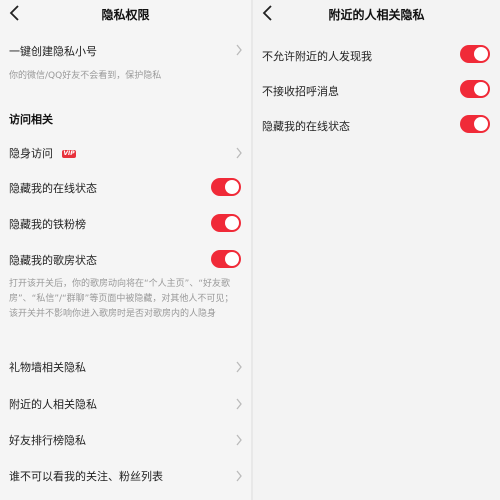 The height and width of the screenshot is (500, 500). I want to click on page-title: 隐私权限, so click(125, 15).